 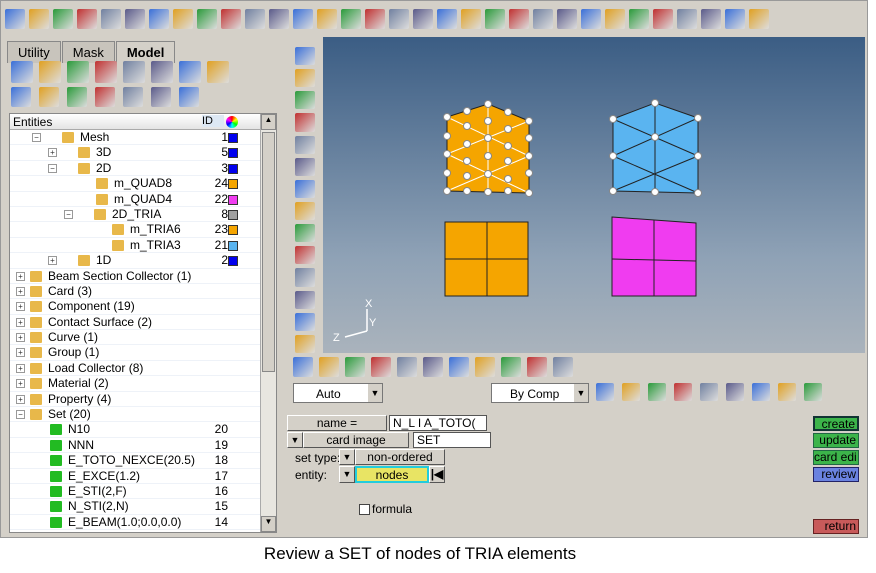 I want to click on set-type-dropdown-icon: ▼, so click(x=347, y=457).